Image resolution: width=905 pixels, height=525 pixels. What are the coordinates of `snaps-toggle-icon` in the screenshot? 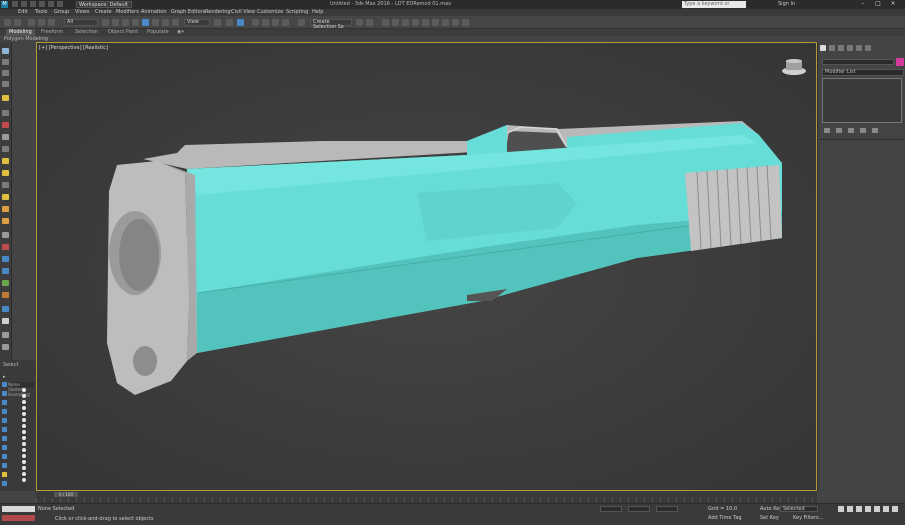 It's located at (255, 22).